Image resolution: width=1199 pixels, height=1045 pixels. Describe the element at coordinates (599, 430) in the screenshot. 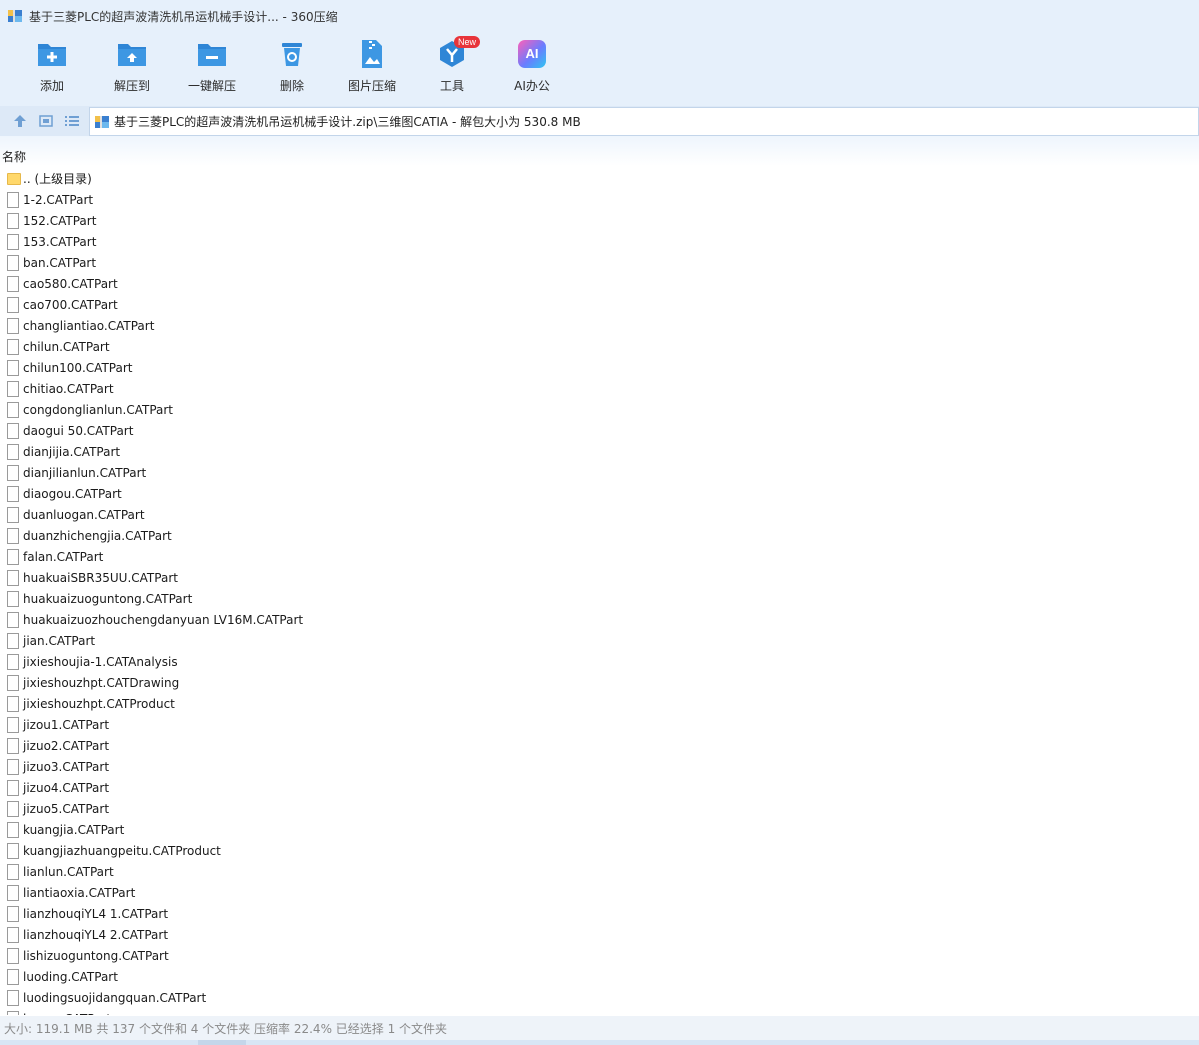

I see `file-row: daogui 50.CATPart` at that location.